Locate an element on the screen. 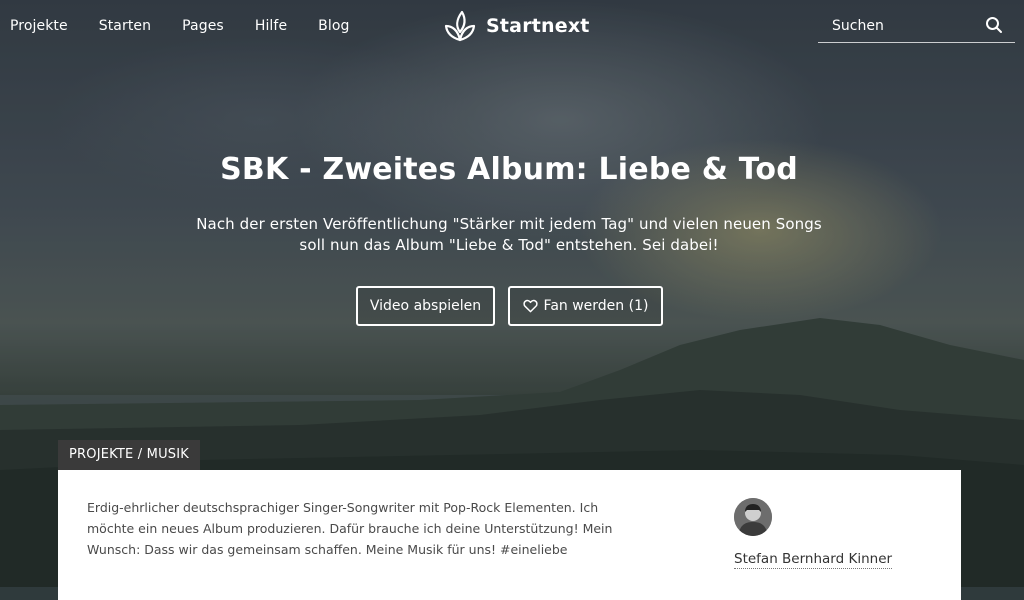 Image resolution: width=1024 pixels, height=600 pixels. creator-name-link: Stefan Bernhard Kinner is located at coordinates (813, 559).